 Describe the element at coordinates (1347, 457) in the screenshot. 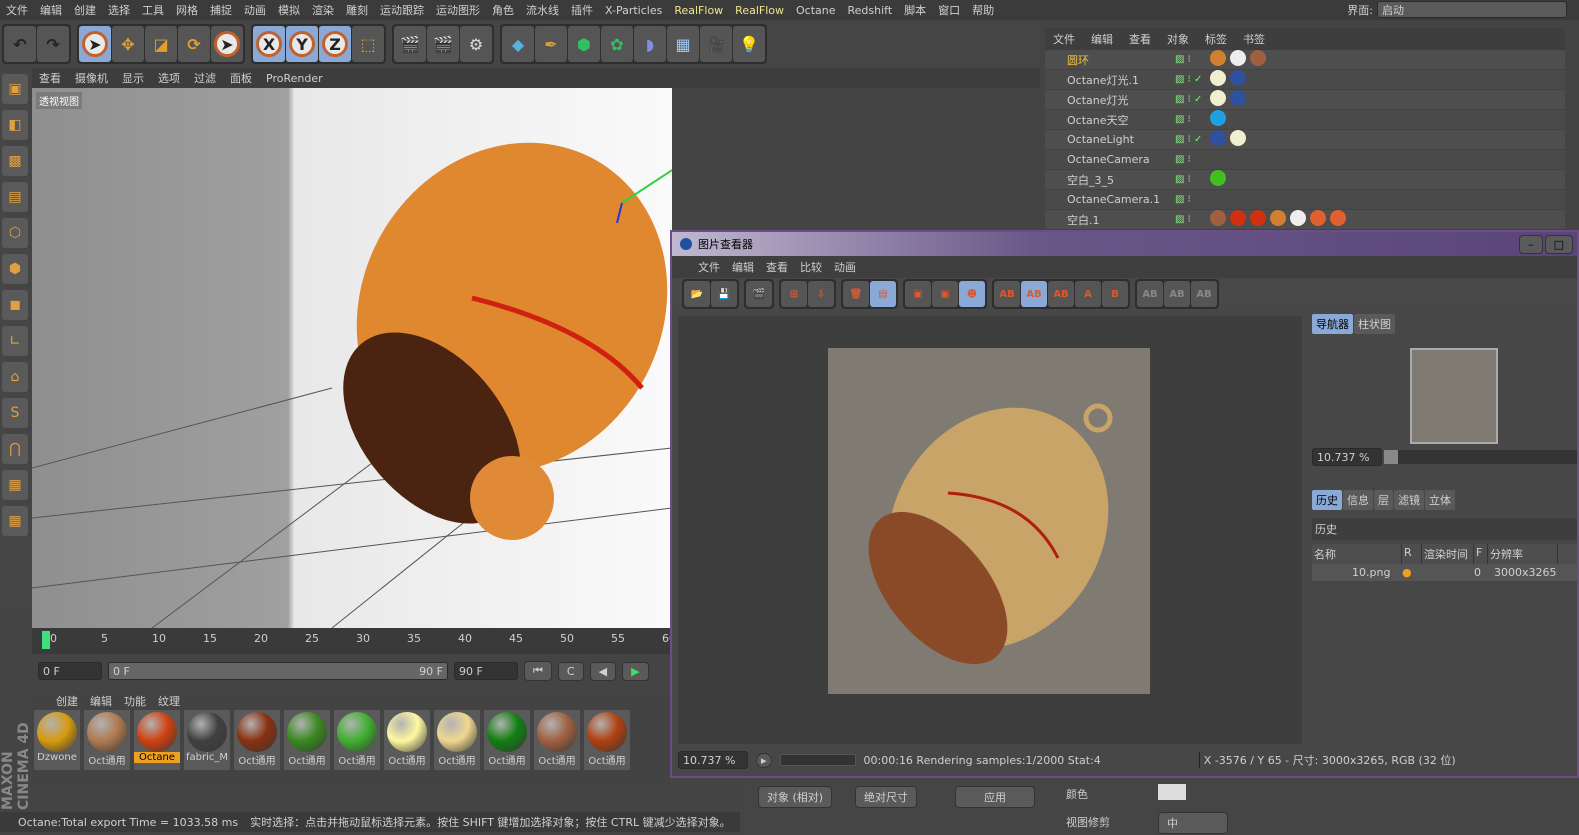

I see `navigator-zoom-field: 10.737 %` at that location.